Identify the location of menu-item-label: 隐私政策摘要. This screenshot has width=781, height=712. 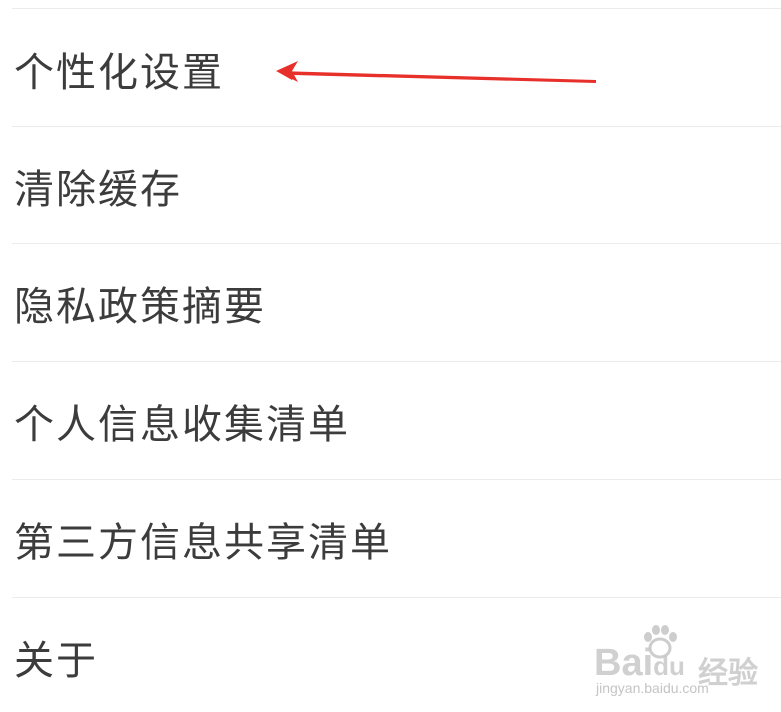
(140, 306).